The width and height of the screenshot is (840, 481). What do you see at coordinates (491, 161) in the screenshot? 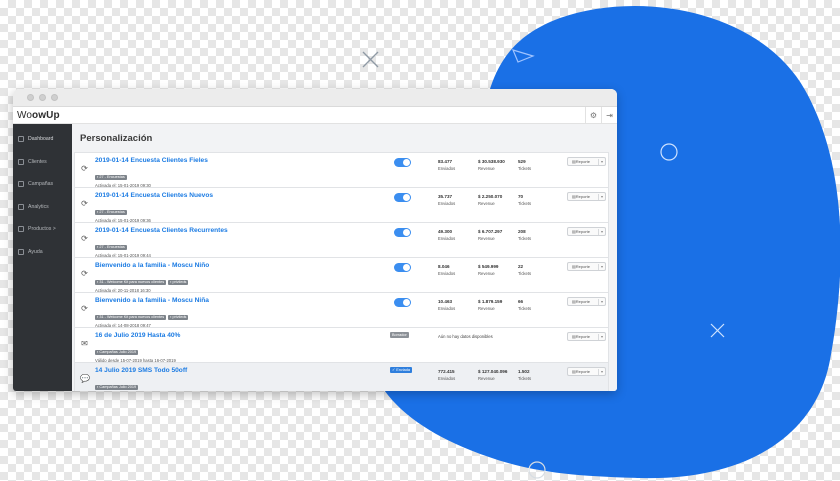
I see `stat-revenue-value: $ 30.538.930` at bounding box center [491, 161].